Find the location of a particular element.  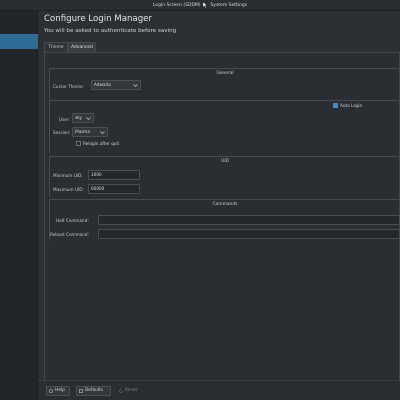

session-value: Plasma is located at coordinates (83, 131).